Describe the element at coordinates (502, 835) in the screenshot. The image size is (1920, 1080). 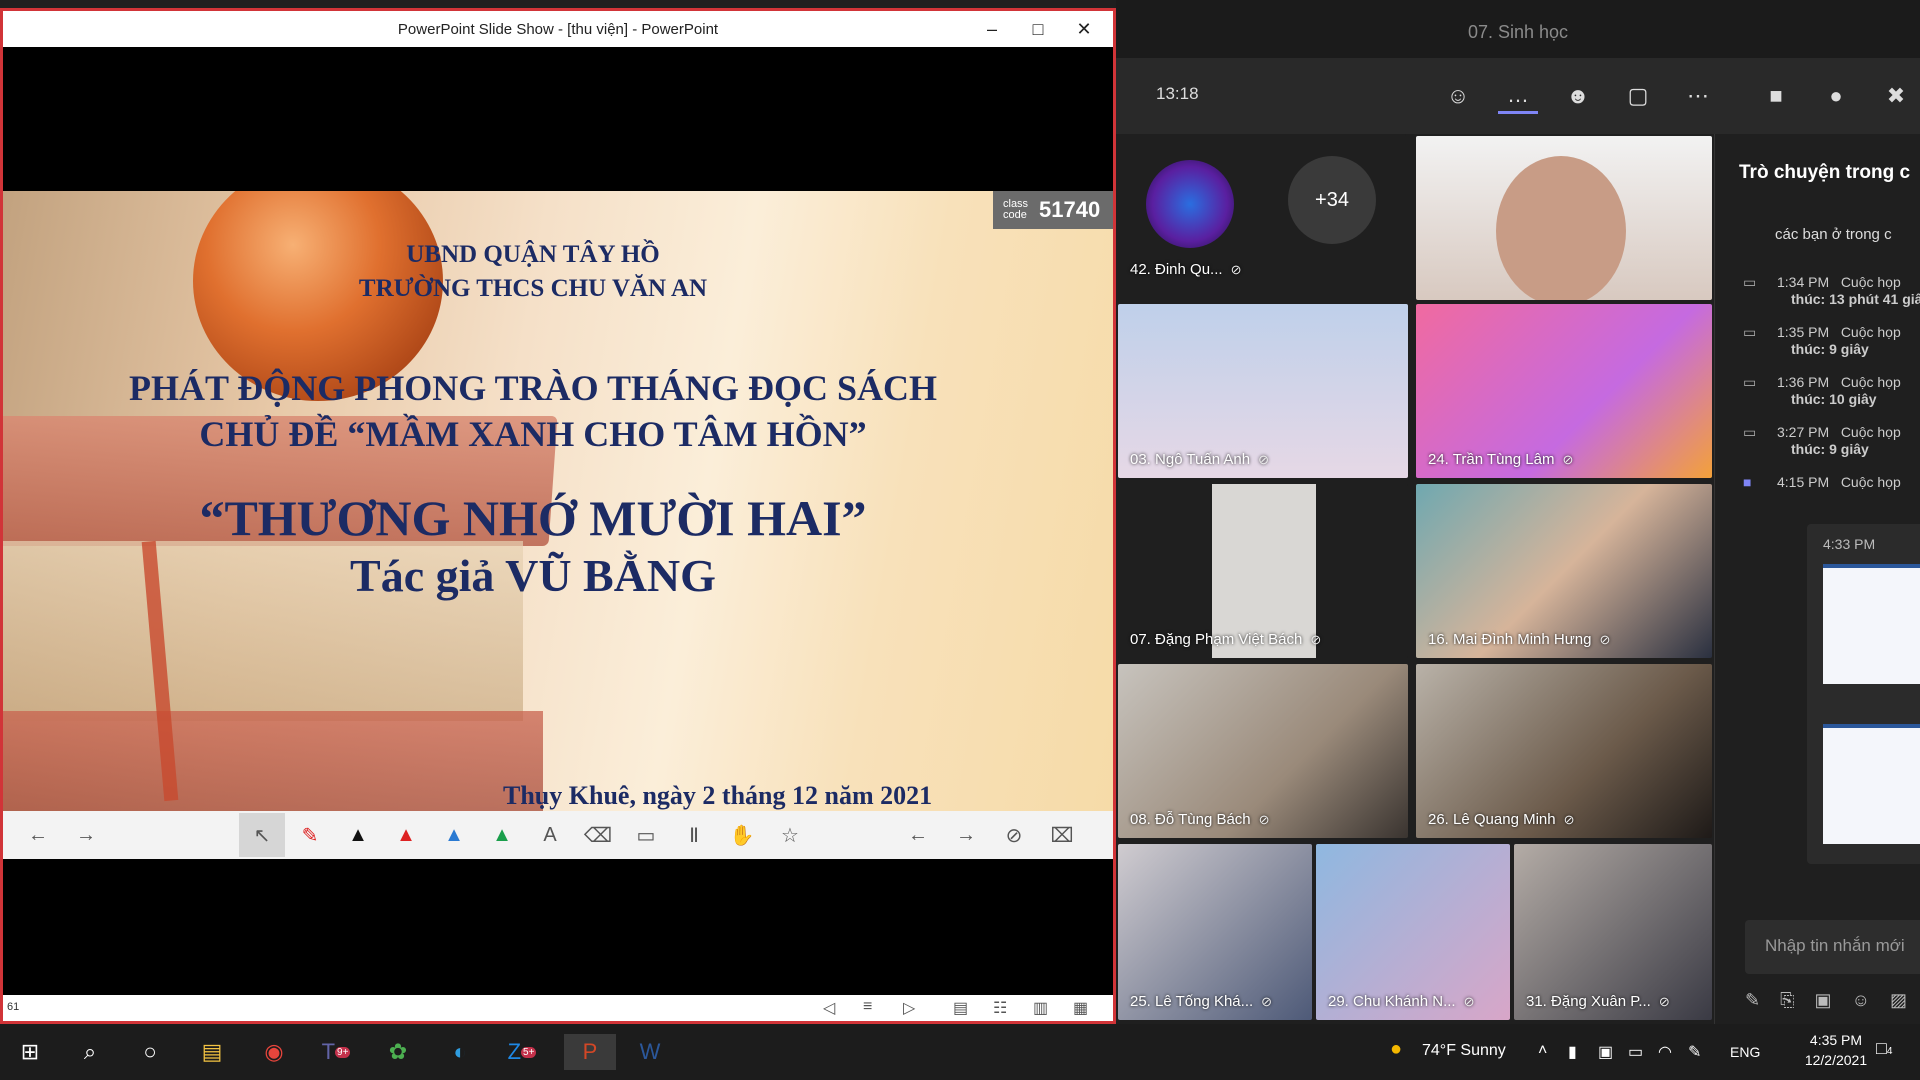
I see `pen-green-icon: ▲` at that location.